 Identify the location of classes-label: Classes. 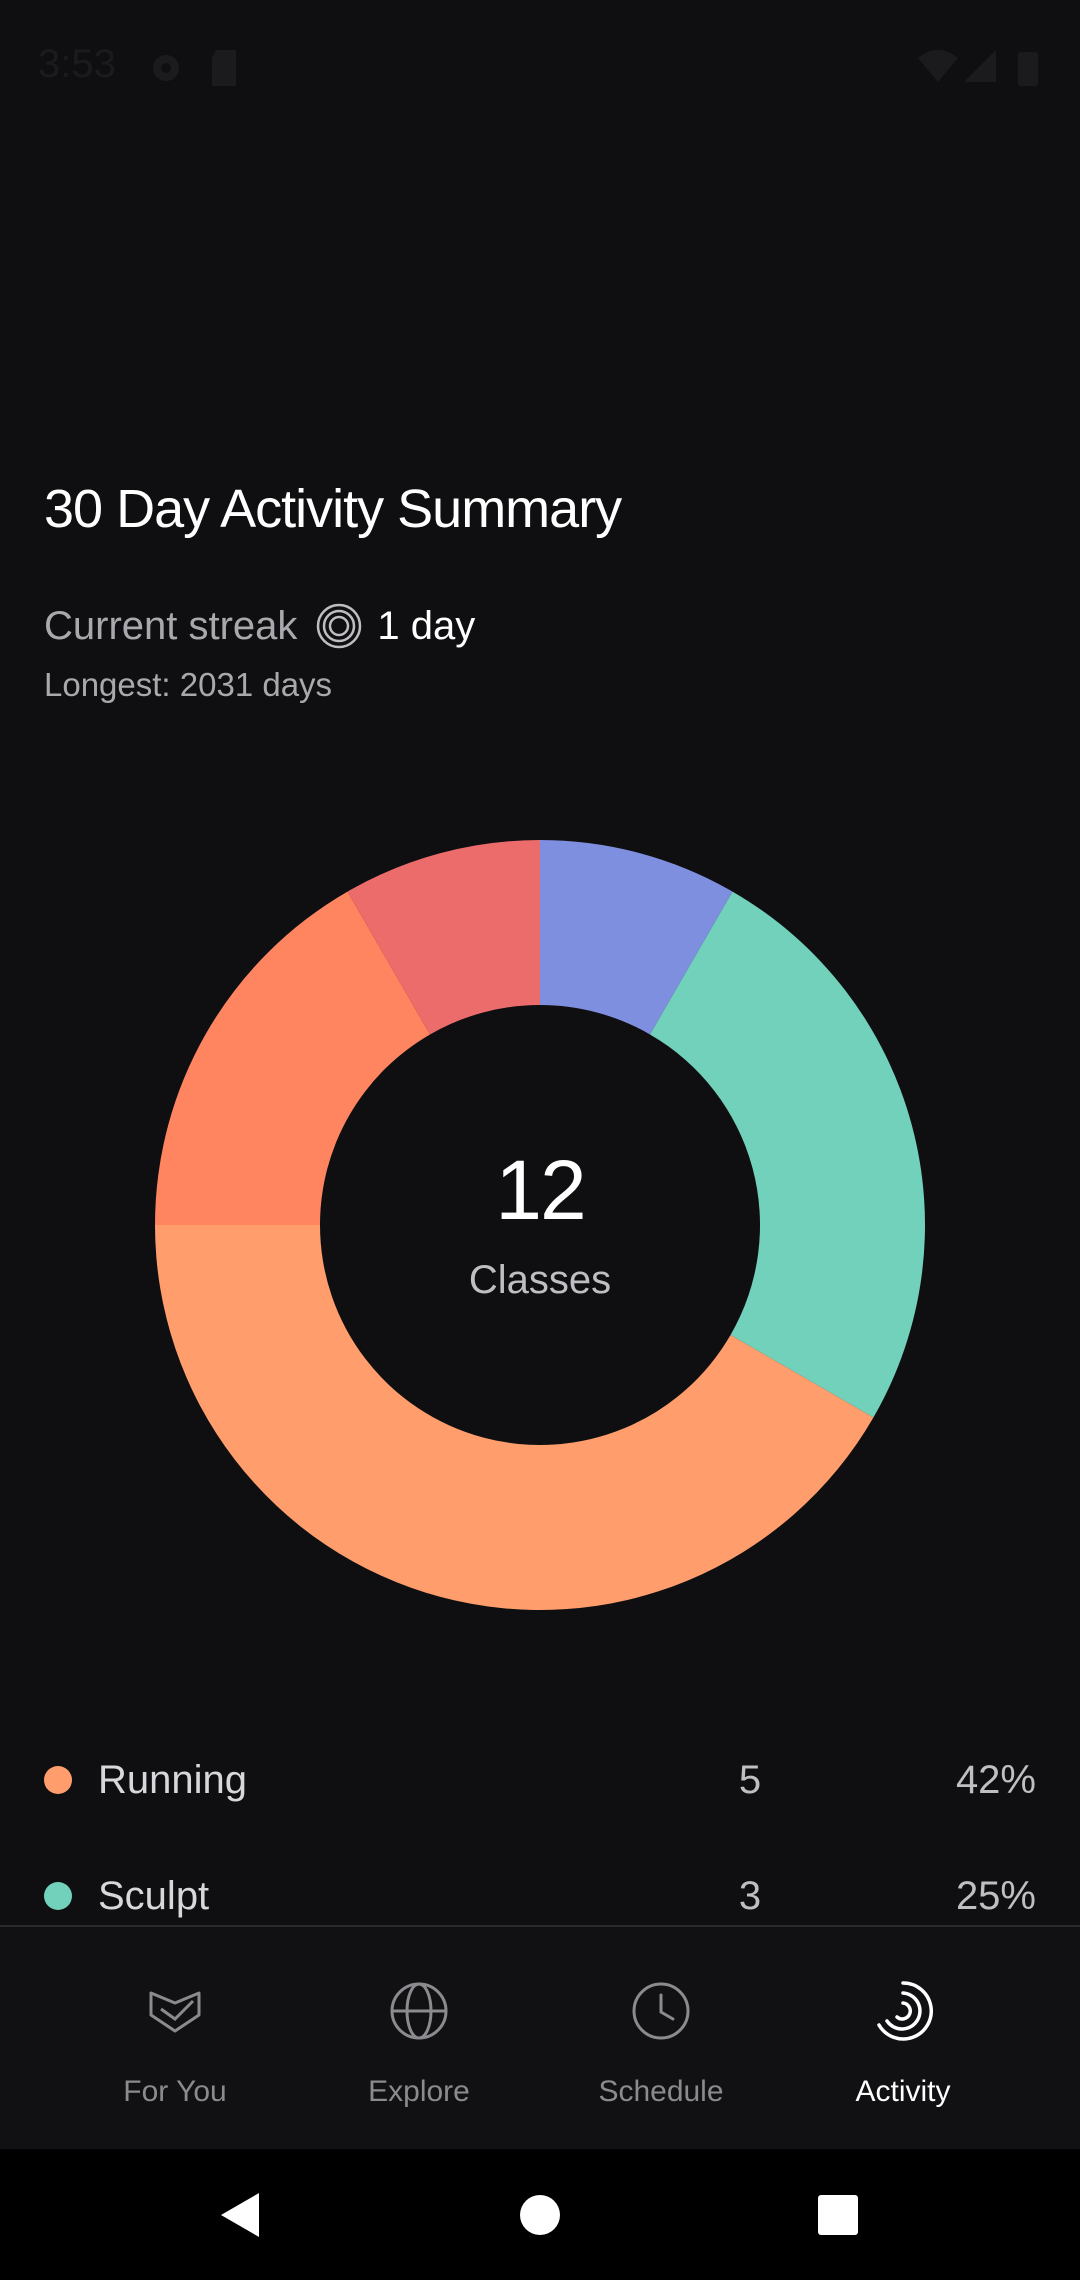
(540, 1280).